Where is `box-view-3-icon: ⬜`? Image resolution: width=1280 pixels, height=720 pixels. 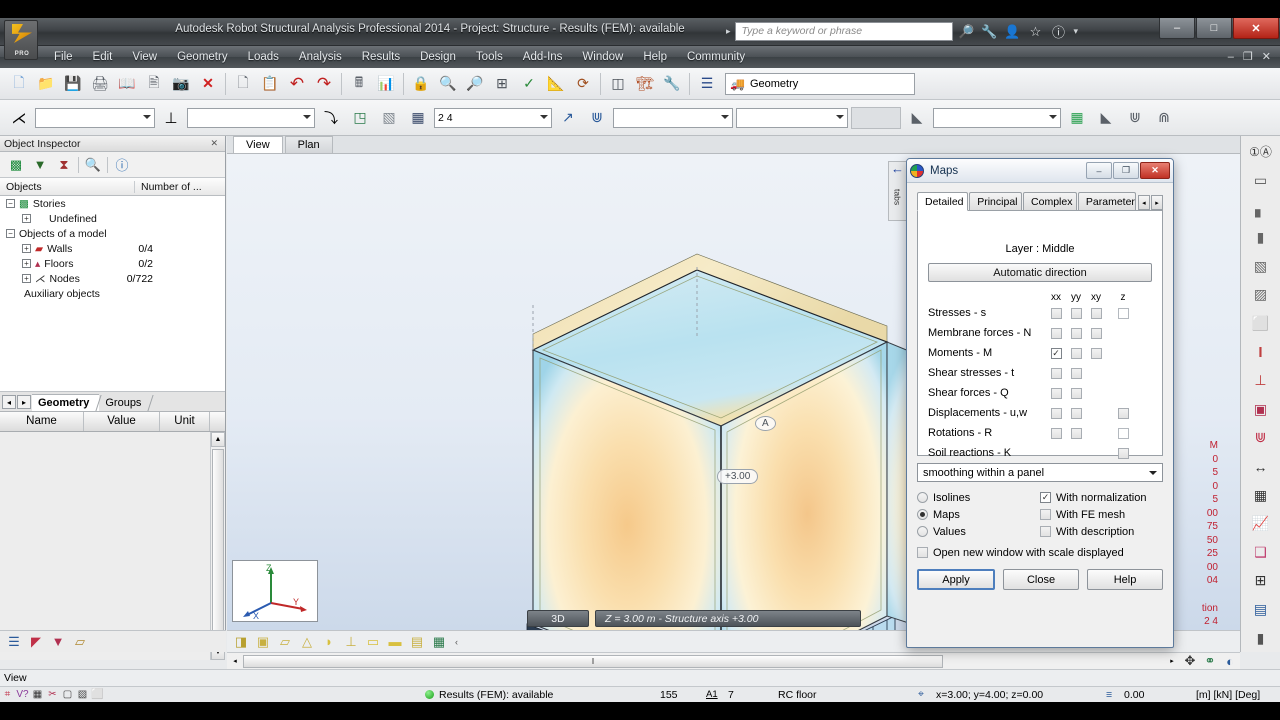
box-view-3-icon: ⬜ is located at coordinates (97, 694).